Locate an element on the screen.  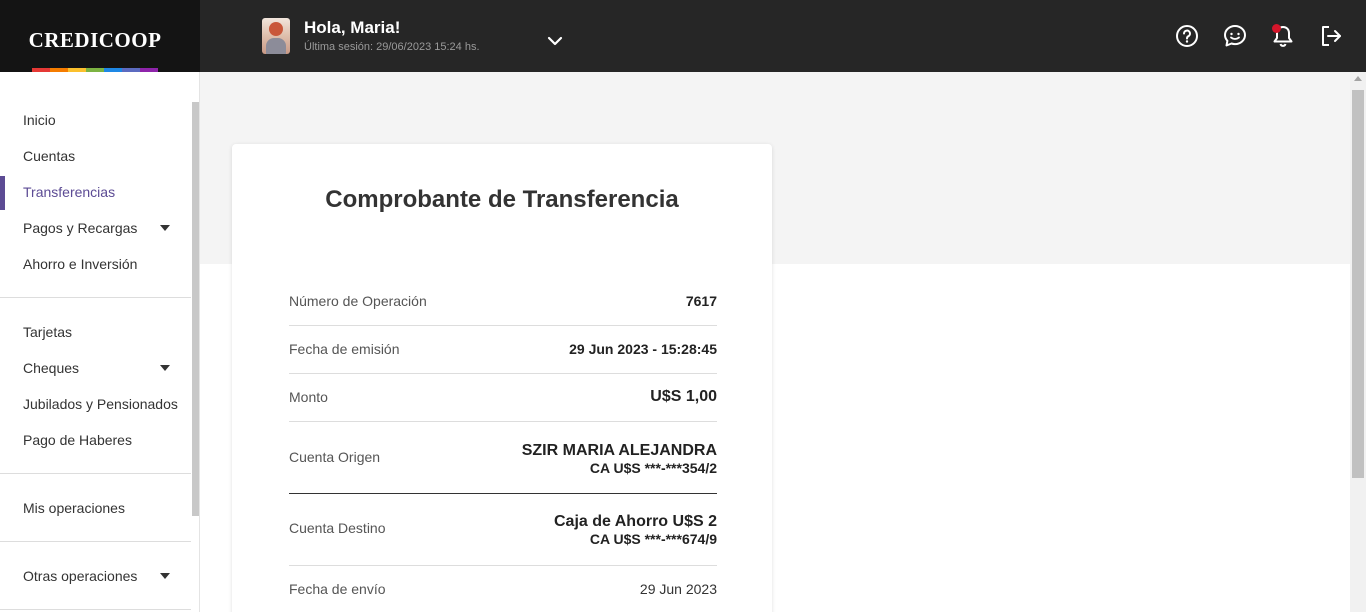
origin-account-name: SZIR MARIA ALEJANDRA is located at coordinates (619, 450).